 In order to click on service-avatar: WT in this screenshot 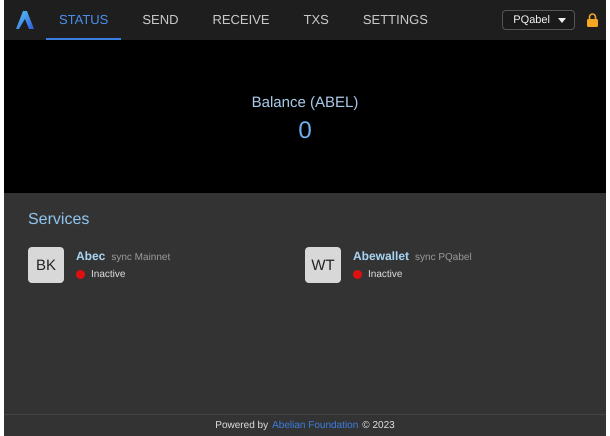, I will do `click(323, 265)`.